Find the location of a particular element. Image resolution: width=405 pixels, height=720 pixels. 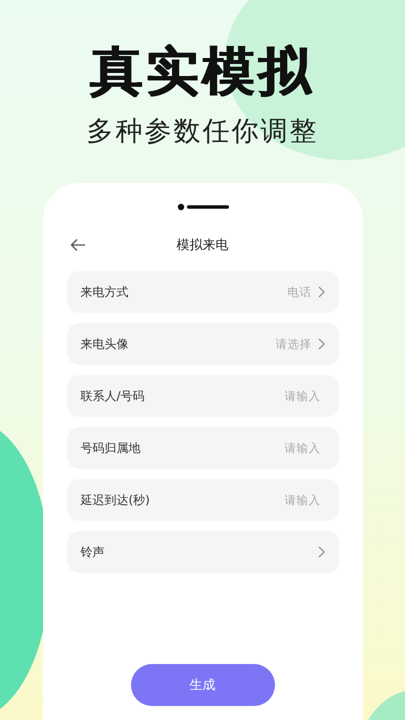

row-label: 来电方式 is located at coordinates (104, 292).